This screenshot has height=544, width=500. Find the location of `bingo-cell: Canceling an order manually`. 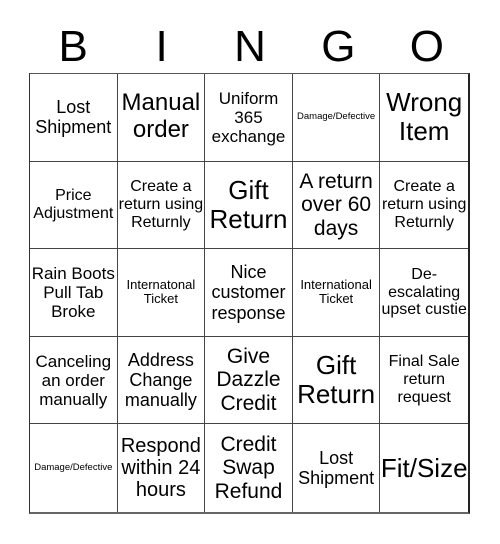

bingo-cell: Canceling an order manually is located at coordinates (74, 380).